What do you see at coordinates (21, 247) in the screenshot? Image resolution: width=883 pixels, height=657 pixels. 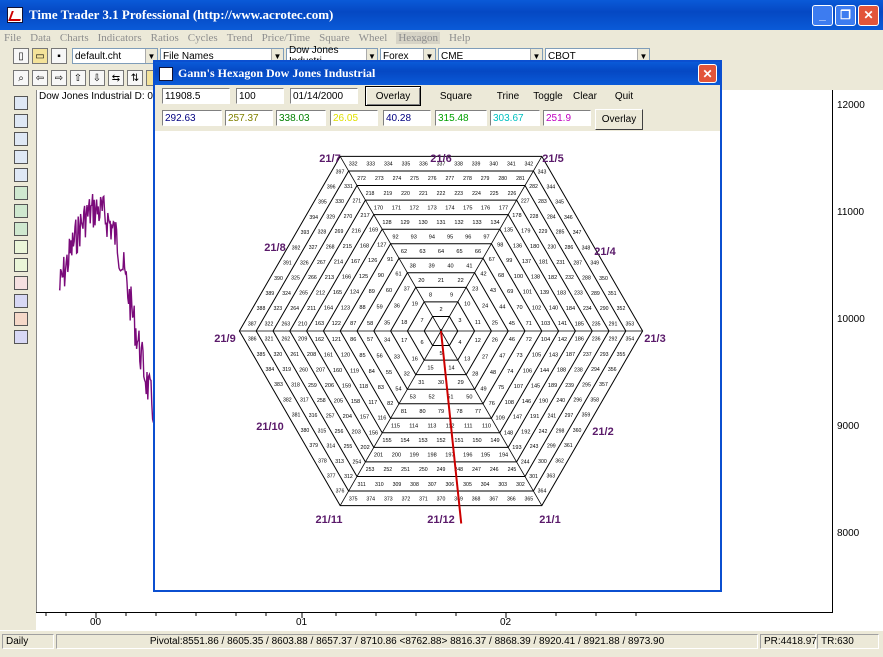 I see `tool-fan-icon` at bounding box center [21, 247].